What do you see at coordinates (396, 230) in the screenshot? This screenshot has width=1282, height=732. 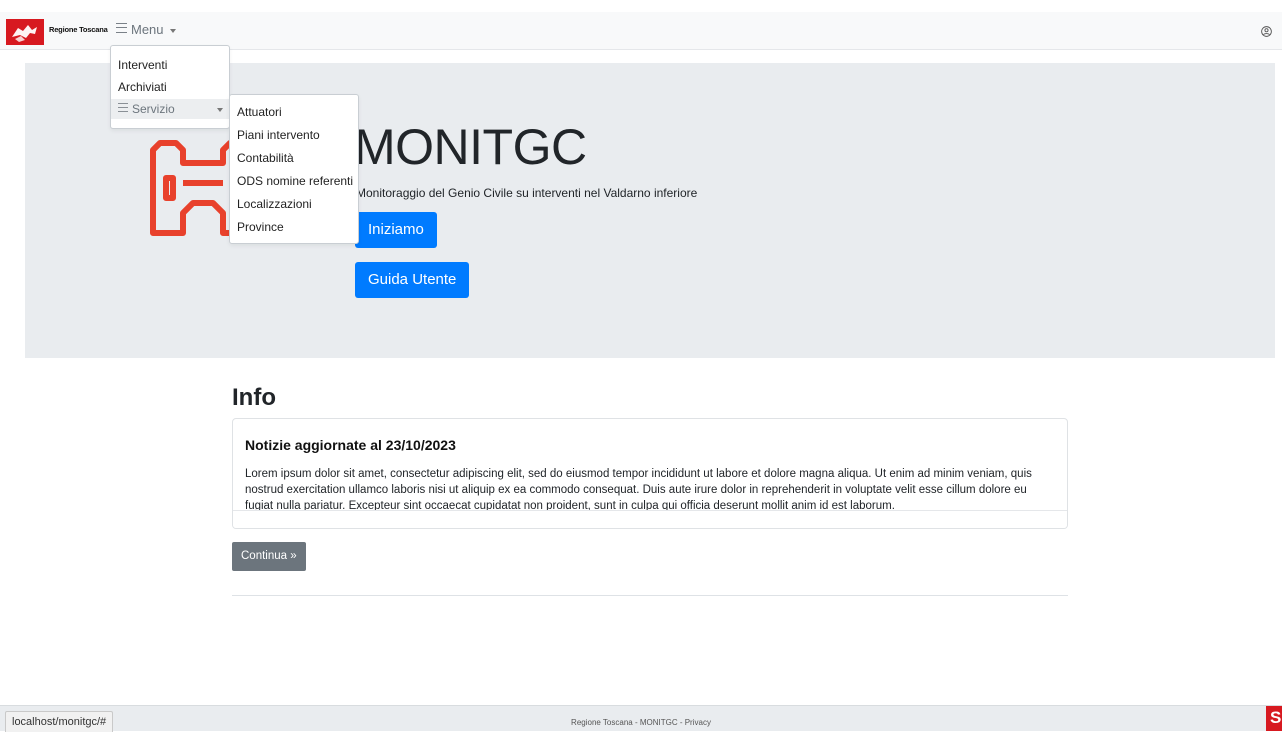 I see `start-button: Iniziamo` at bounding box center [396, 230].